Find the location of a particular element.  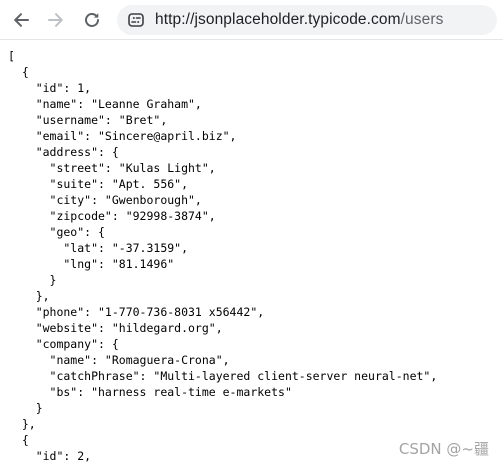

site-info-icon is located at coordinates (136, 20).